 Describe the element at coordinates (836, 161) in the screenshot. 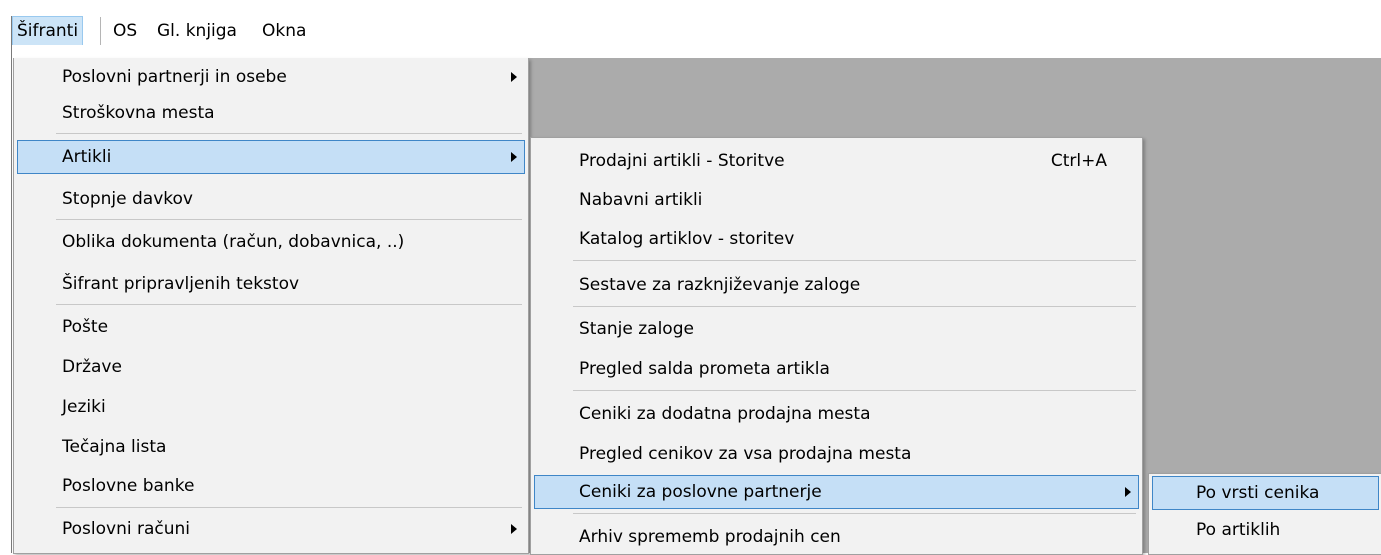

I see `menu-item-prodajni-artikli: Prodajni artikli - Storitve Ctrl+A` at that location.